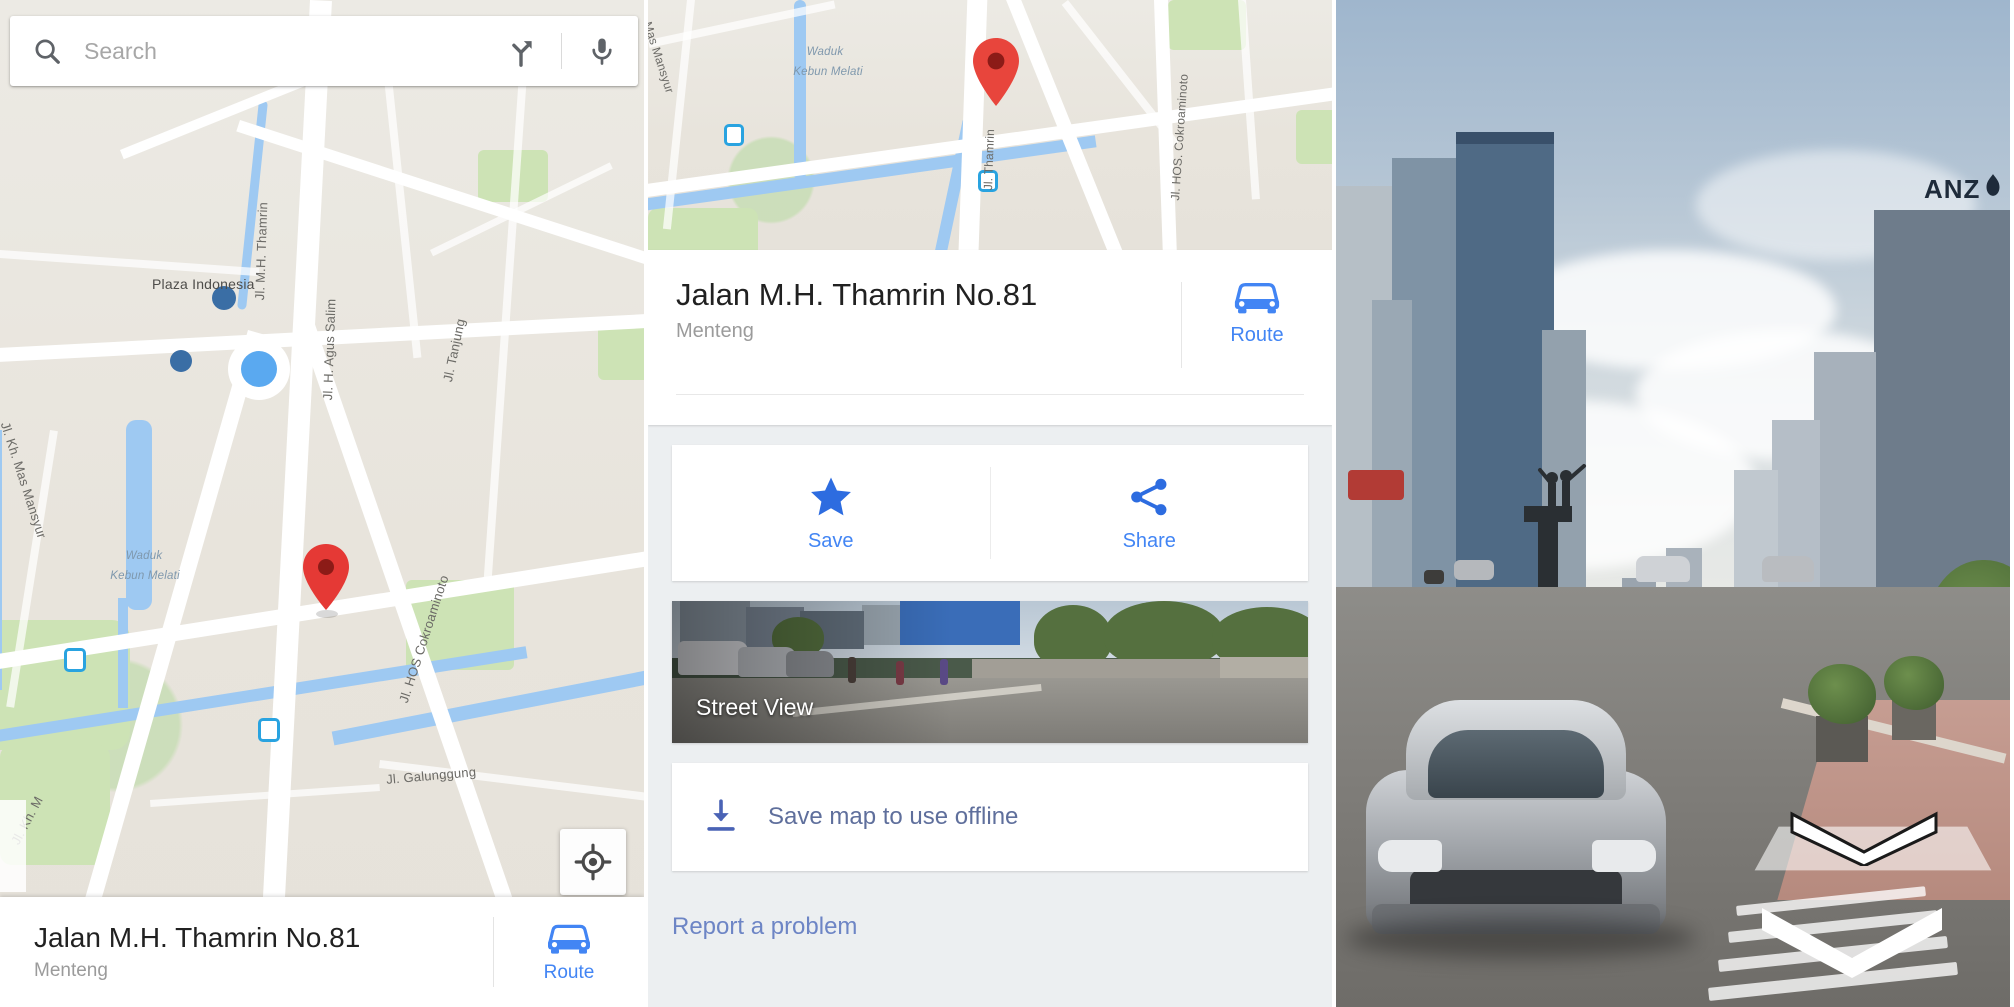  Describe the element at coordinates (1376, 485) in the screenshot. I see `photo-bus` at that location.